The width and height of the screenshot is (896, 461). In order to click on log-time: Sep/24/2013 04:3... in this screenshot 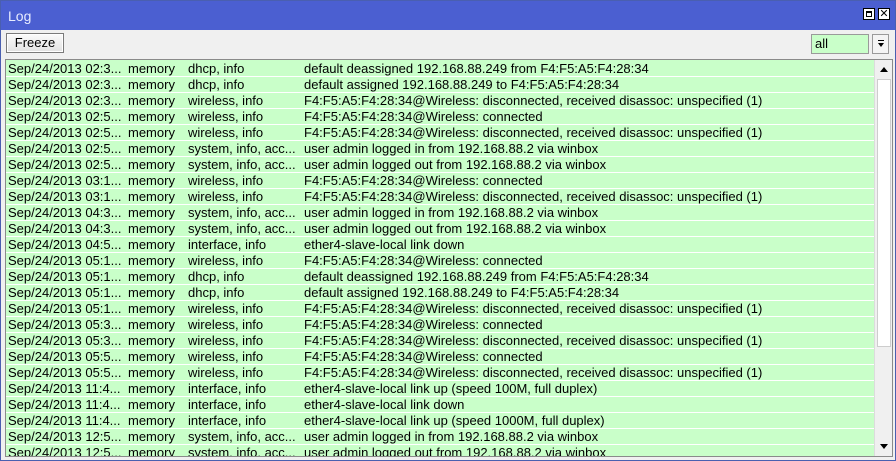, I will do `click(65, 228)`.